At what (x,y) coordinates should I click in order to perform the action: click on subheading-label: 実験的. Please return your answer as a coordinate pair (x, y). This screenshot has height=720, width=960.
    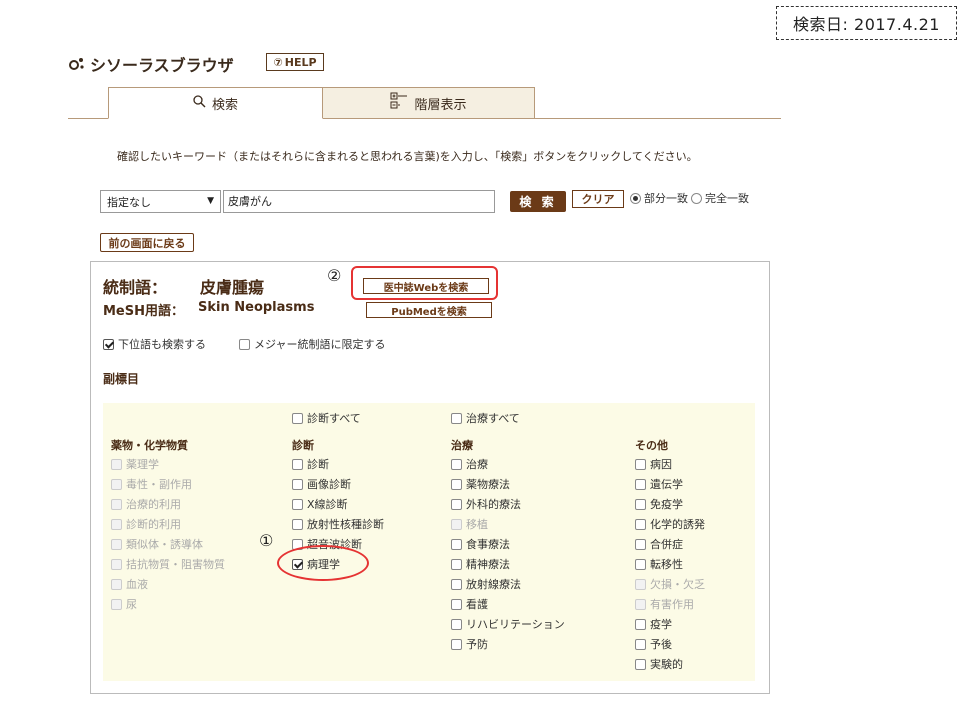
    Looking at the image, I should click on (666, 664).